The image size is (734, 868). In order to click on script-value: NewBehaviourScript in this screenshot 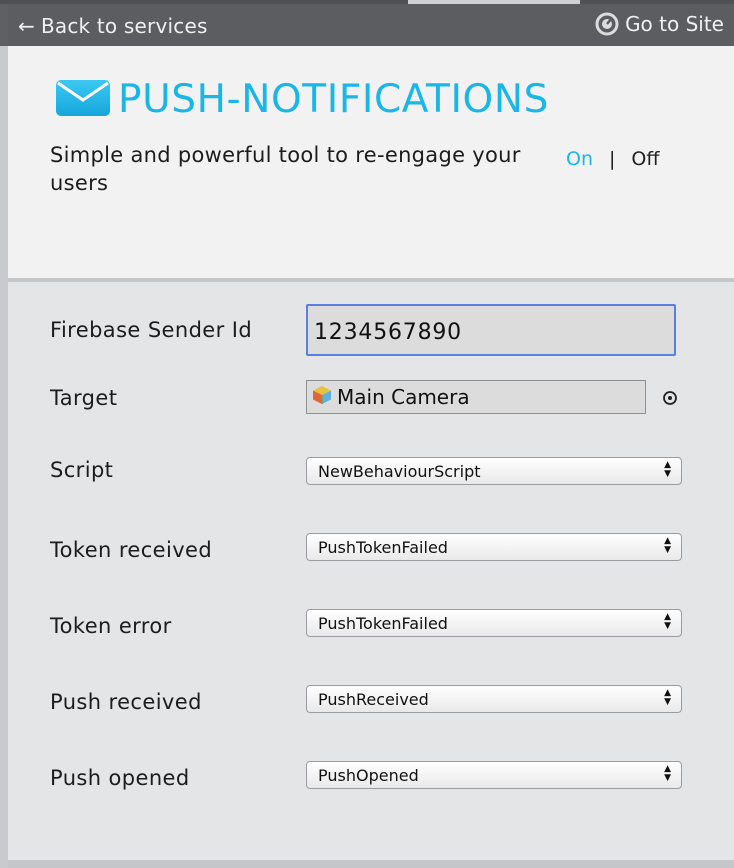, I will do `click(399, 471)`.